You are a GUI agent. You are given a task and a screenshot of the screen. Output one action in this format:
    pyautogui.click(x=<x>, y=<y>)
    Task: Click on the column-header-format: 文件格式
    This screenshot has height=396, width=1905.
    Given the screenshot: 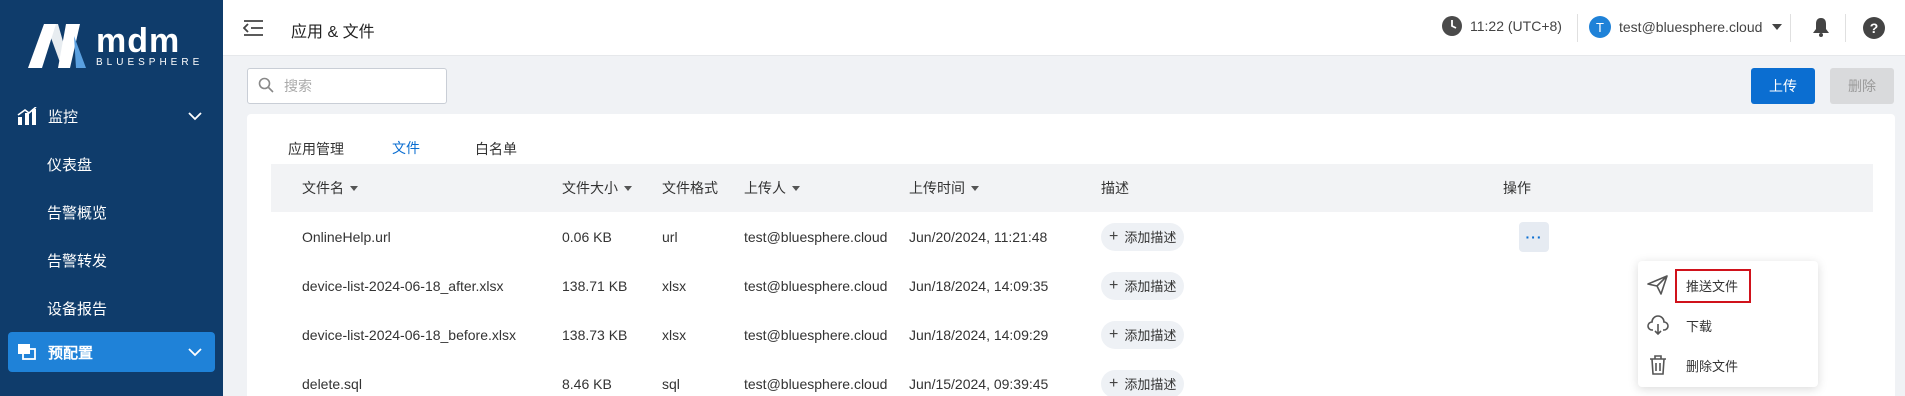 What is the action you would take?
    pyautogui.click(x=690, y=188)
    